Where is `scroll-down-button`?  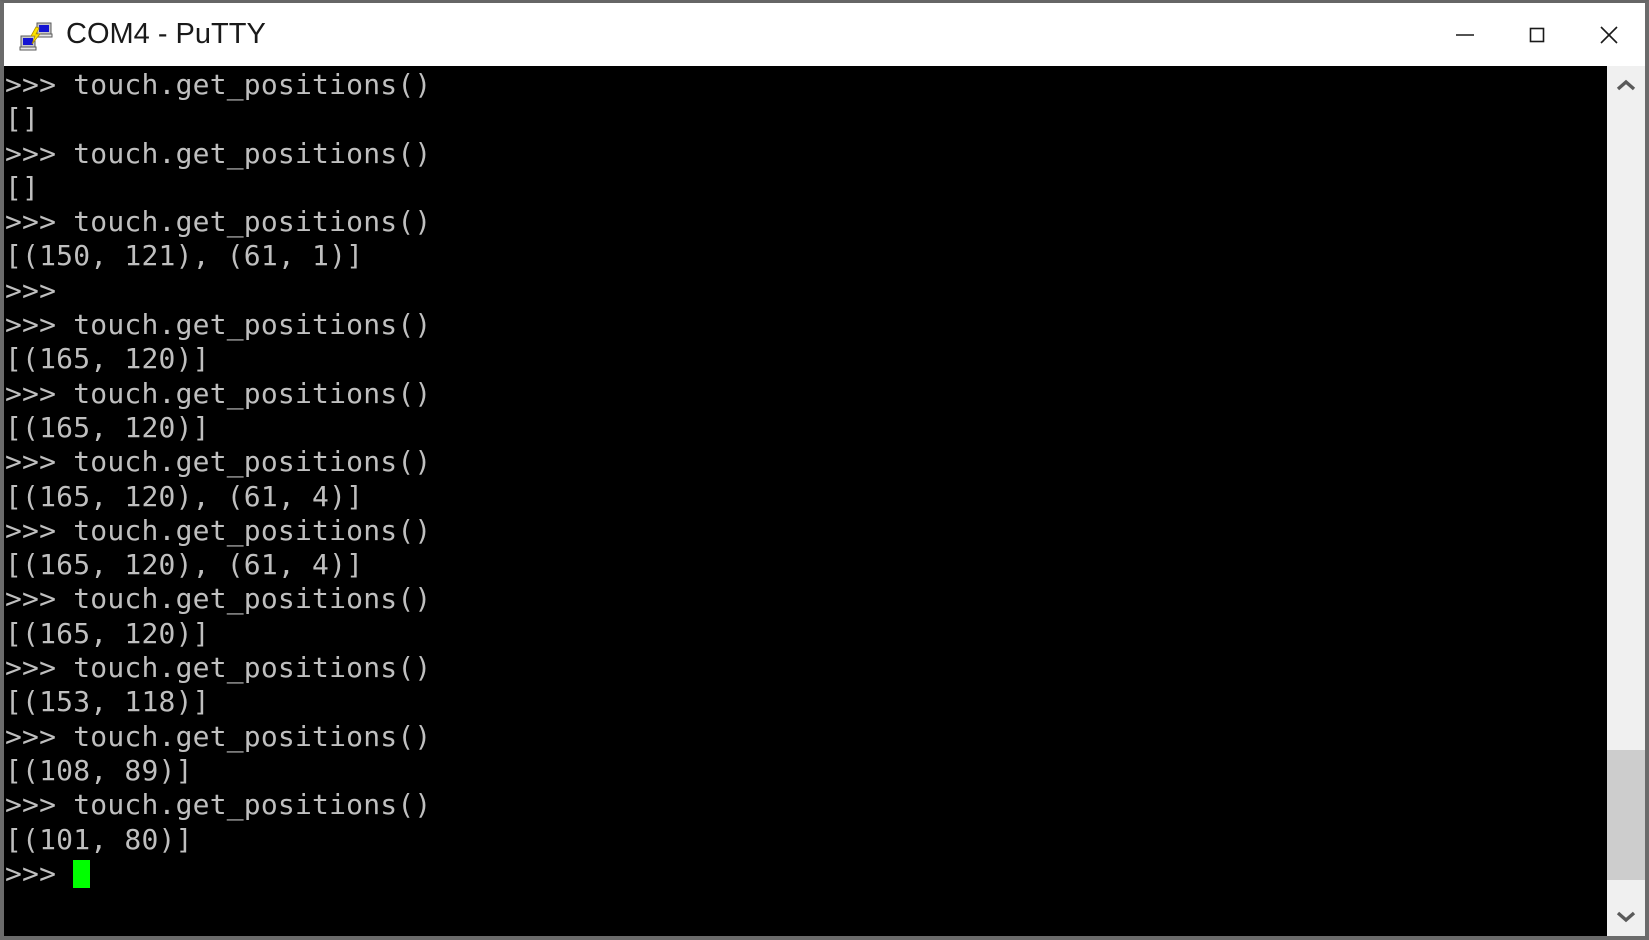
scroll-down-button is located at coordinates (1626, 916).